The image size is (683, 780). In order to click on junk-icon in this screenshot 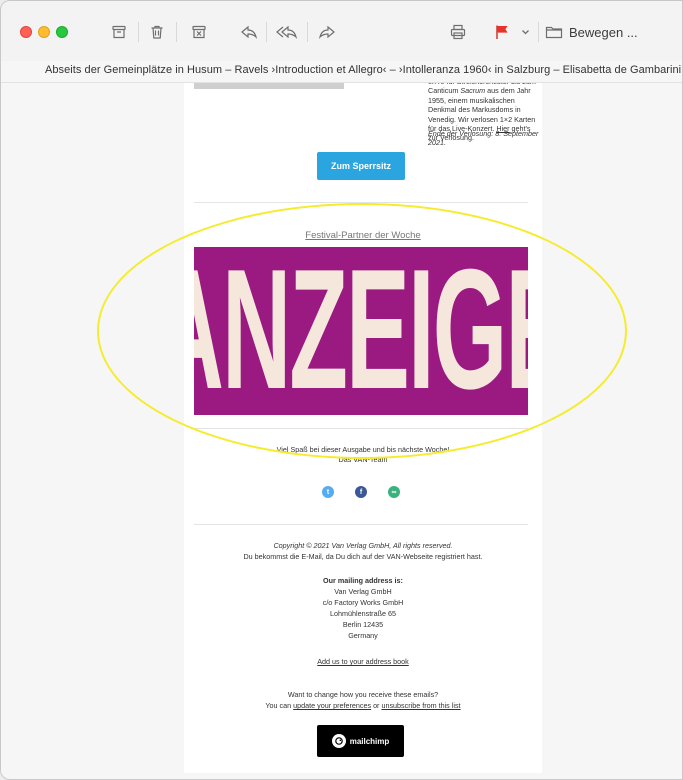, I will do `click(199, 32)`.